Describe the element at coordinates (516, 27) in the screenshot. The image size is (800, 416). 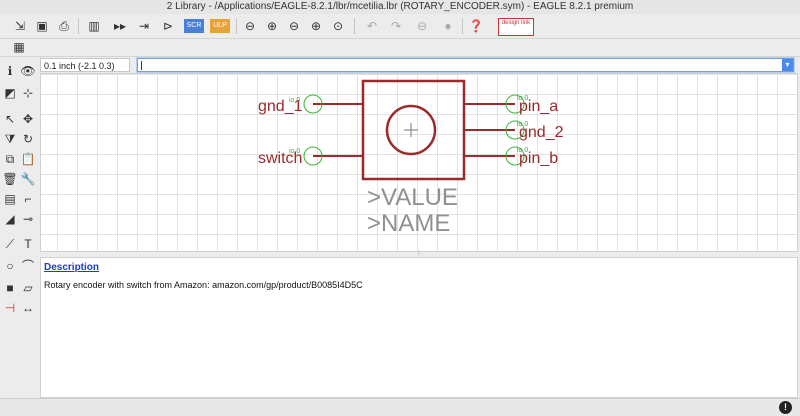
I see `design-link-icon: design link` at that location.